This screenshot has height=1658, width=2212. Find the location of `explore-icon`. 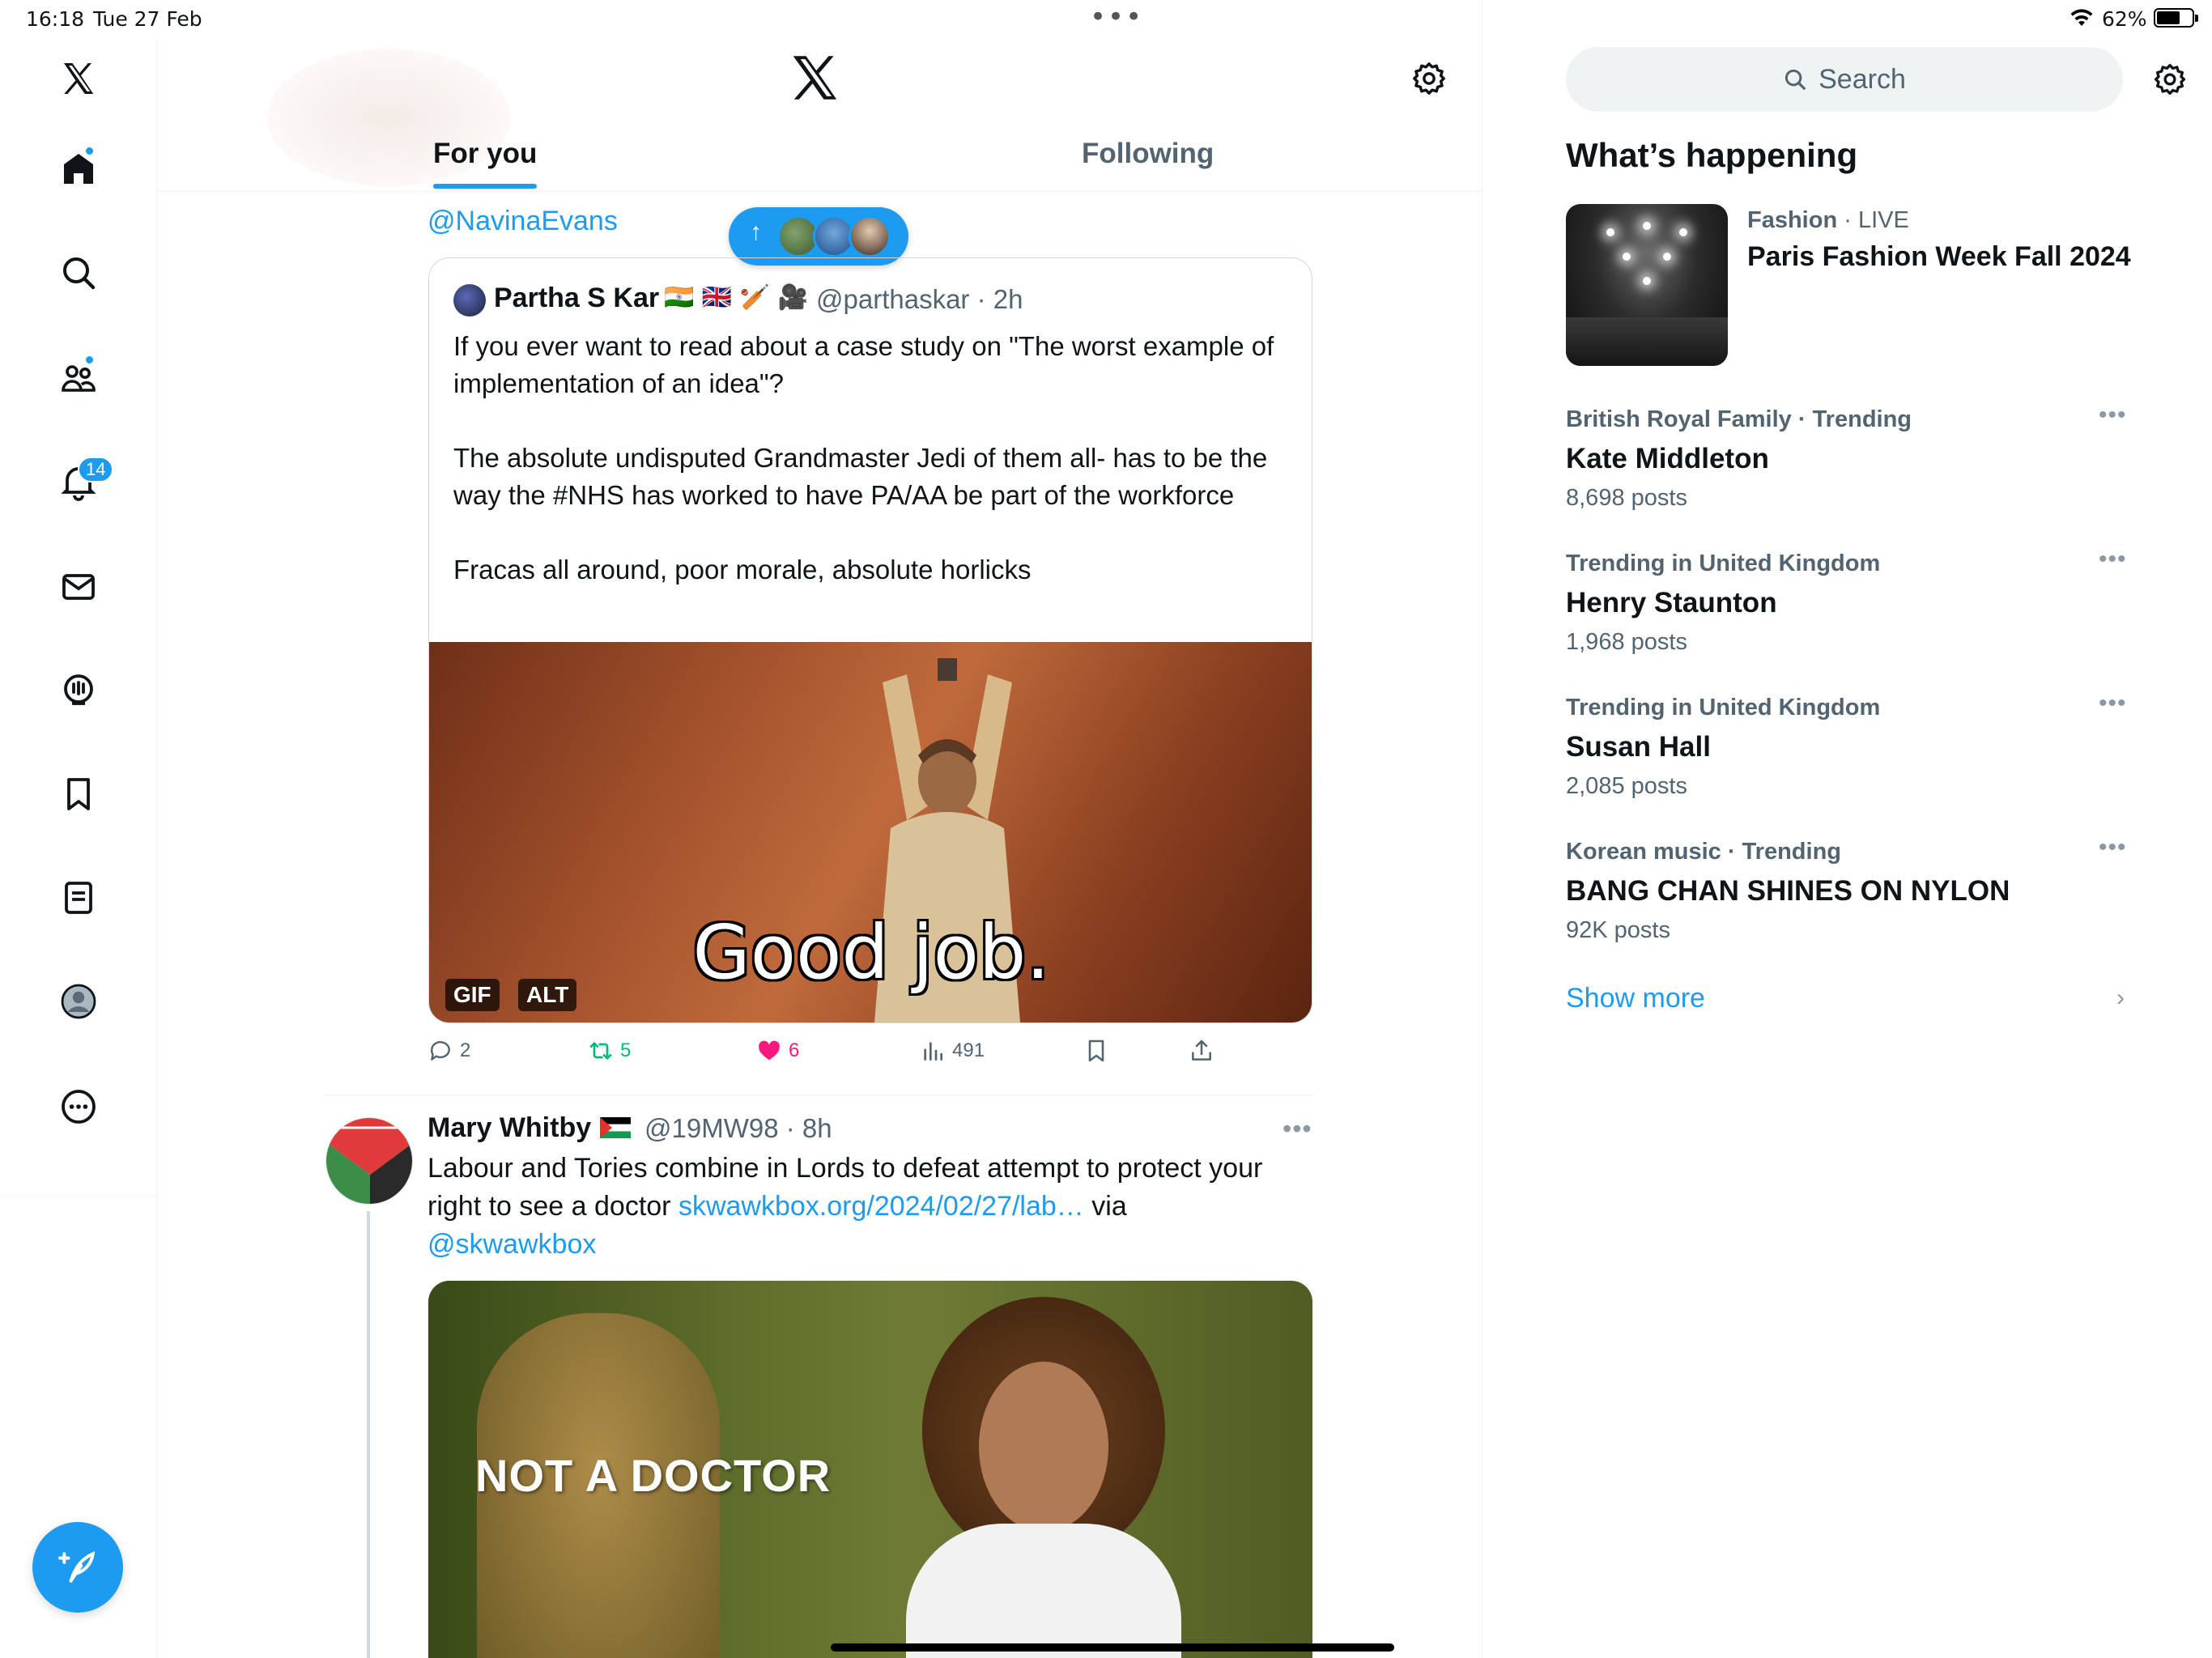

explore-icon is located at coordinates (78, 272).